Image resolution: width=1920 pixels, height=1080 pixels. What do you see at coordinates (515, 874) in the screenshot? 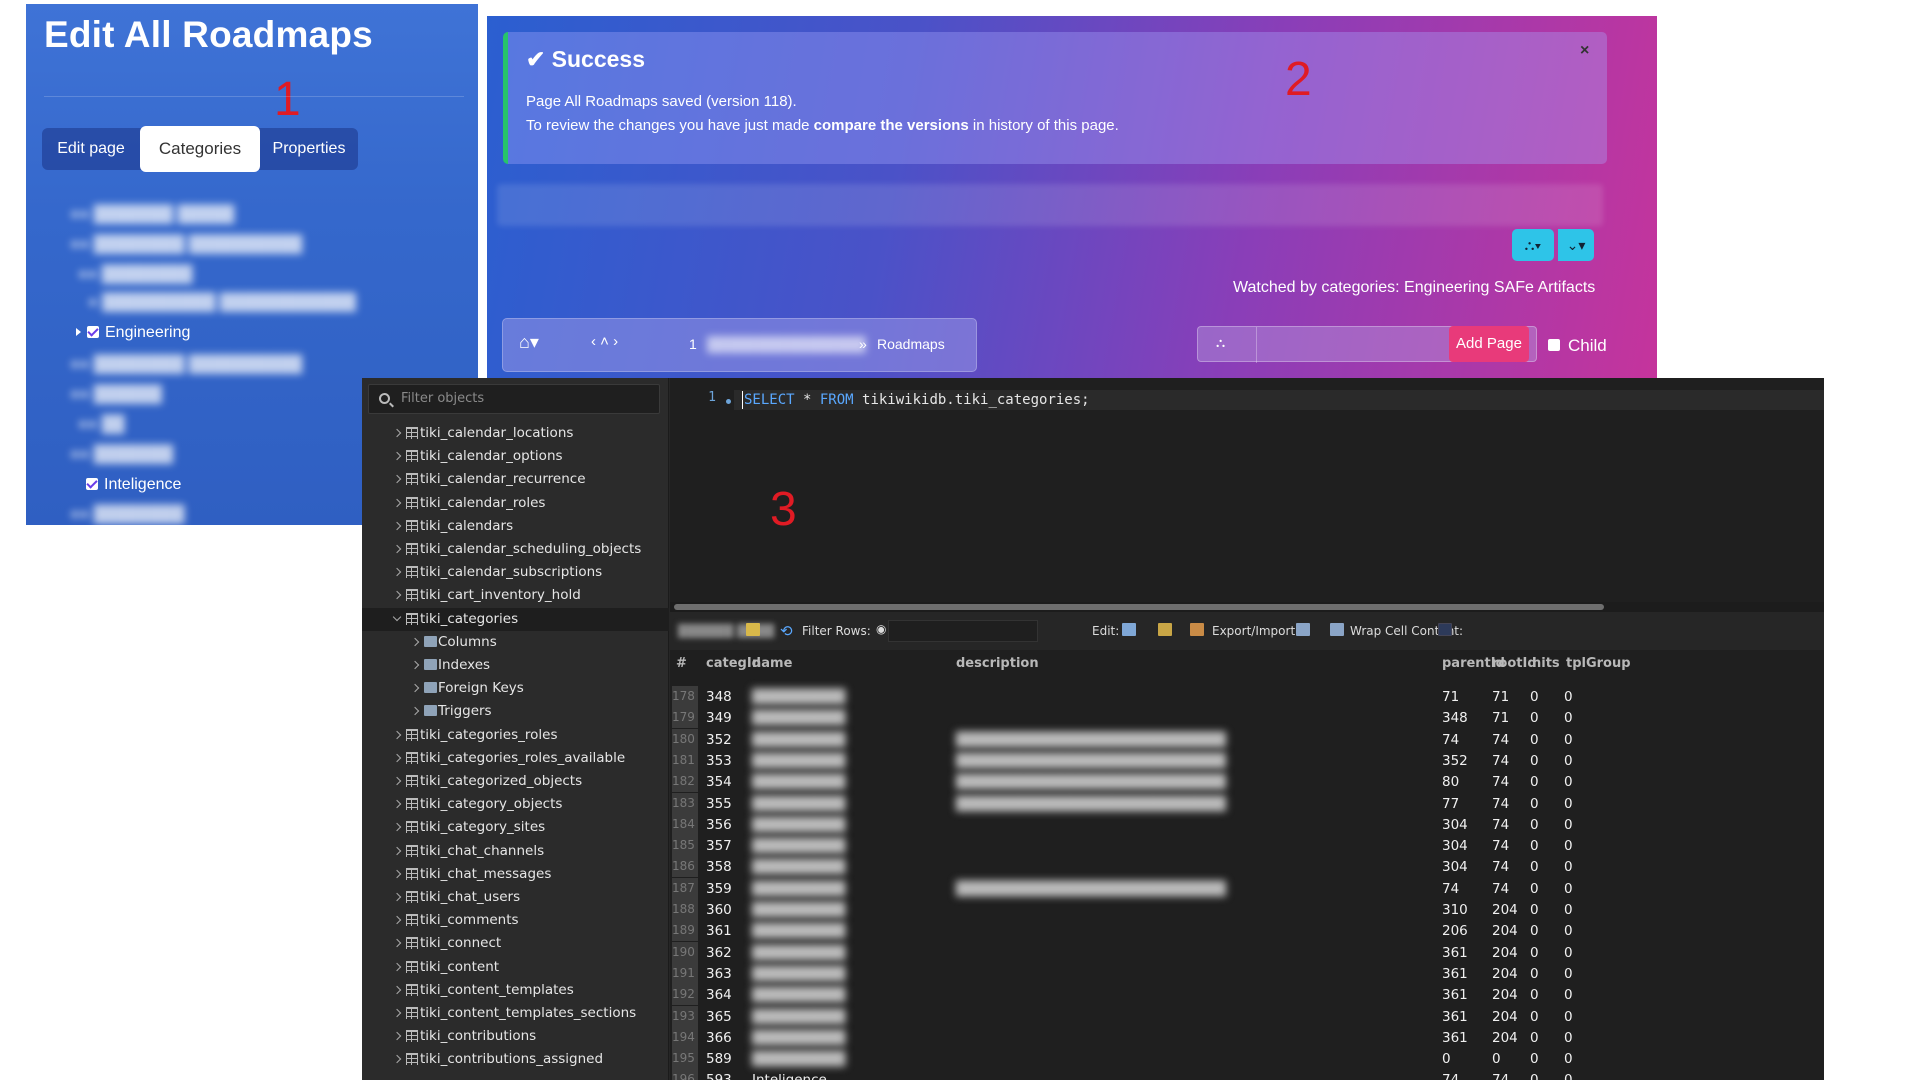
I see `tree-table-item: tiki_chat_messages` at bounding box center [515, 874].